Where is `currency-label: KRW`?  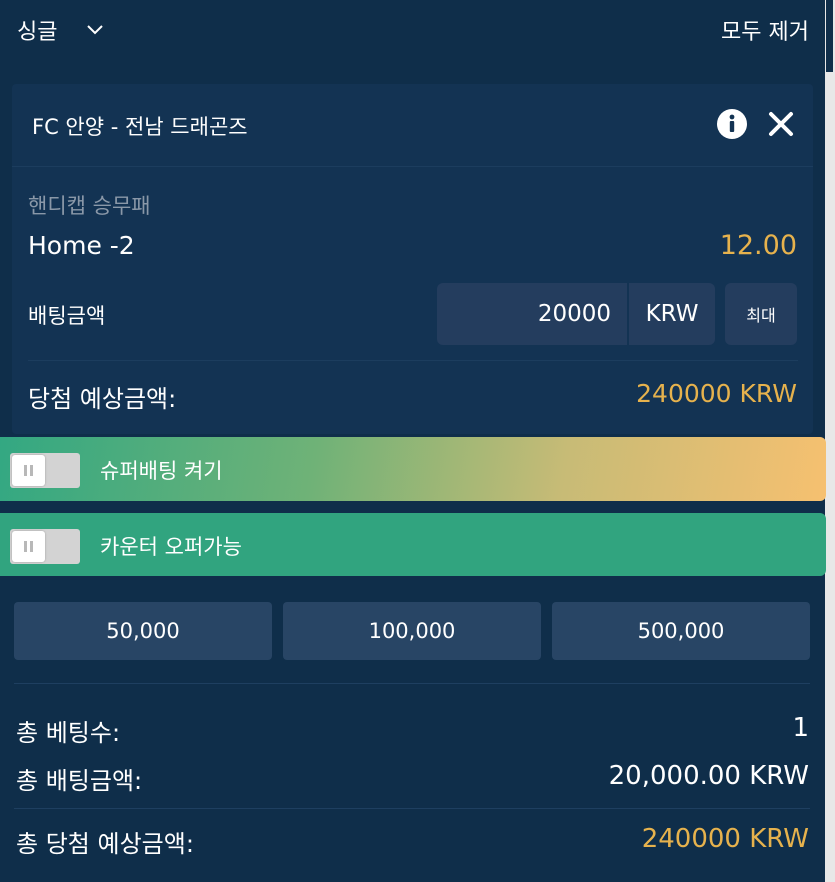
currency-label: KRW is located at coordinates (672, 314).